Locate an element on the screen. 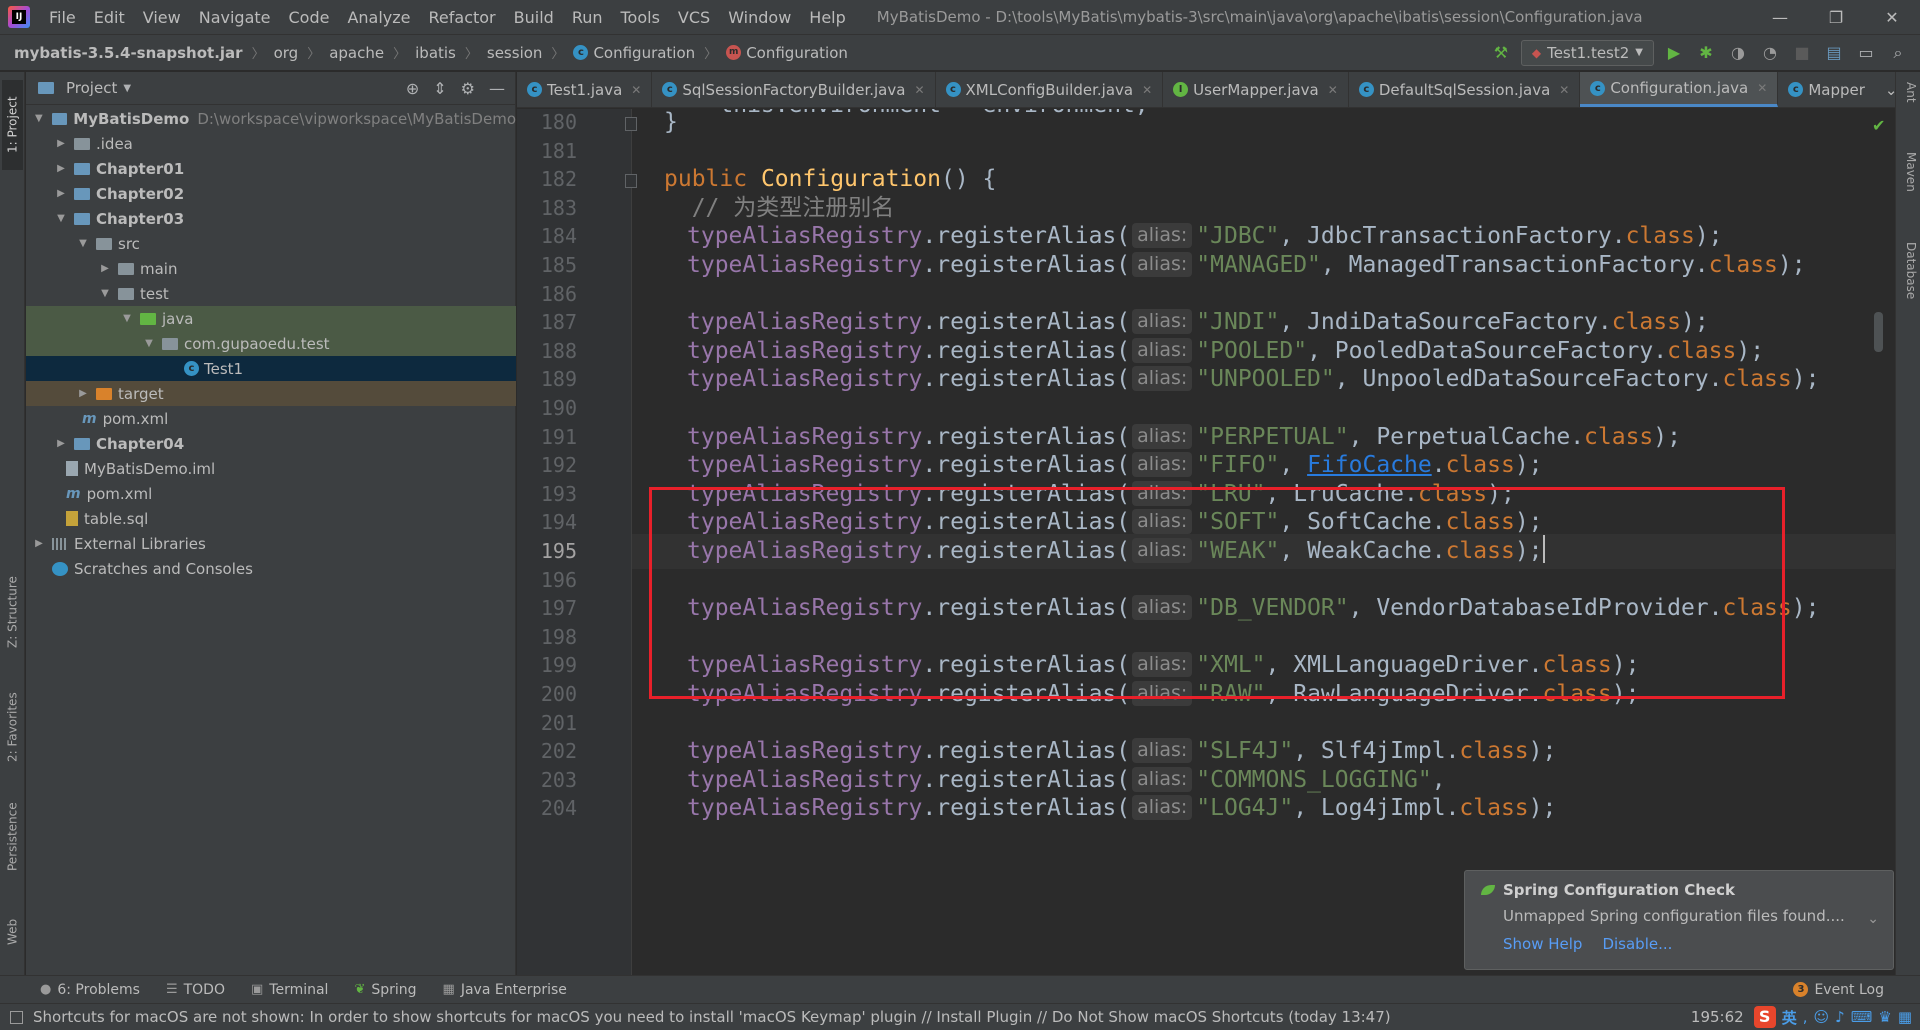 This screenshot has width=1920, height=1030. coverage-icon: ◑ is located at coordinates (1738, 53).